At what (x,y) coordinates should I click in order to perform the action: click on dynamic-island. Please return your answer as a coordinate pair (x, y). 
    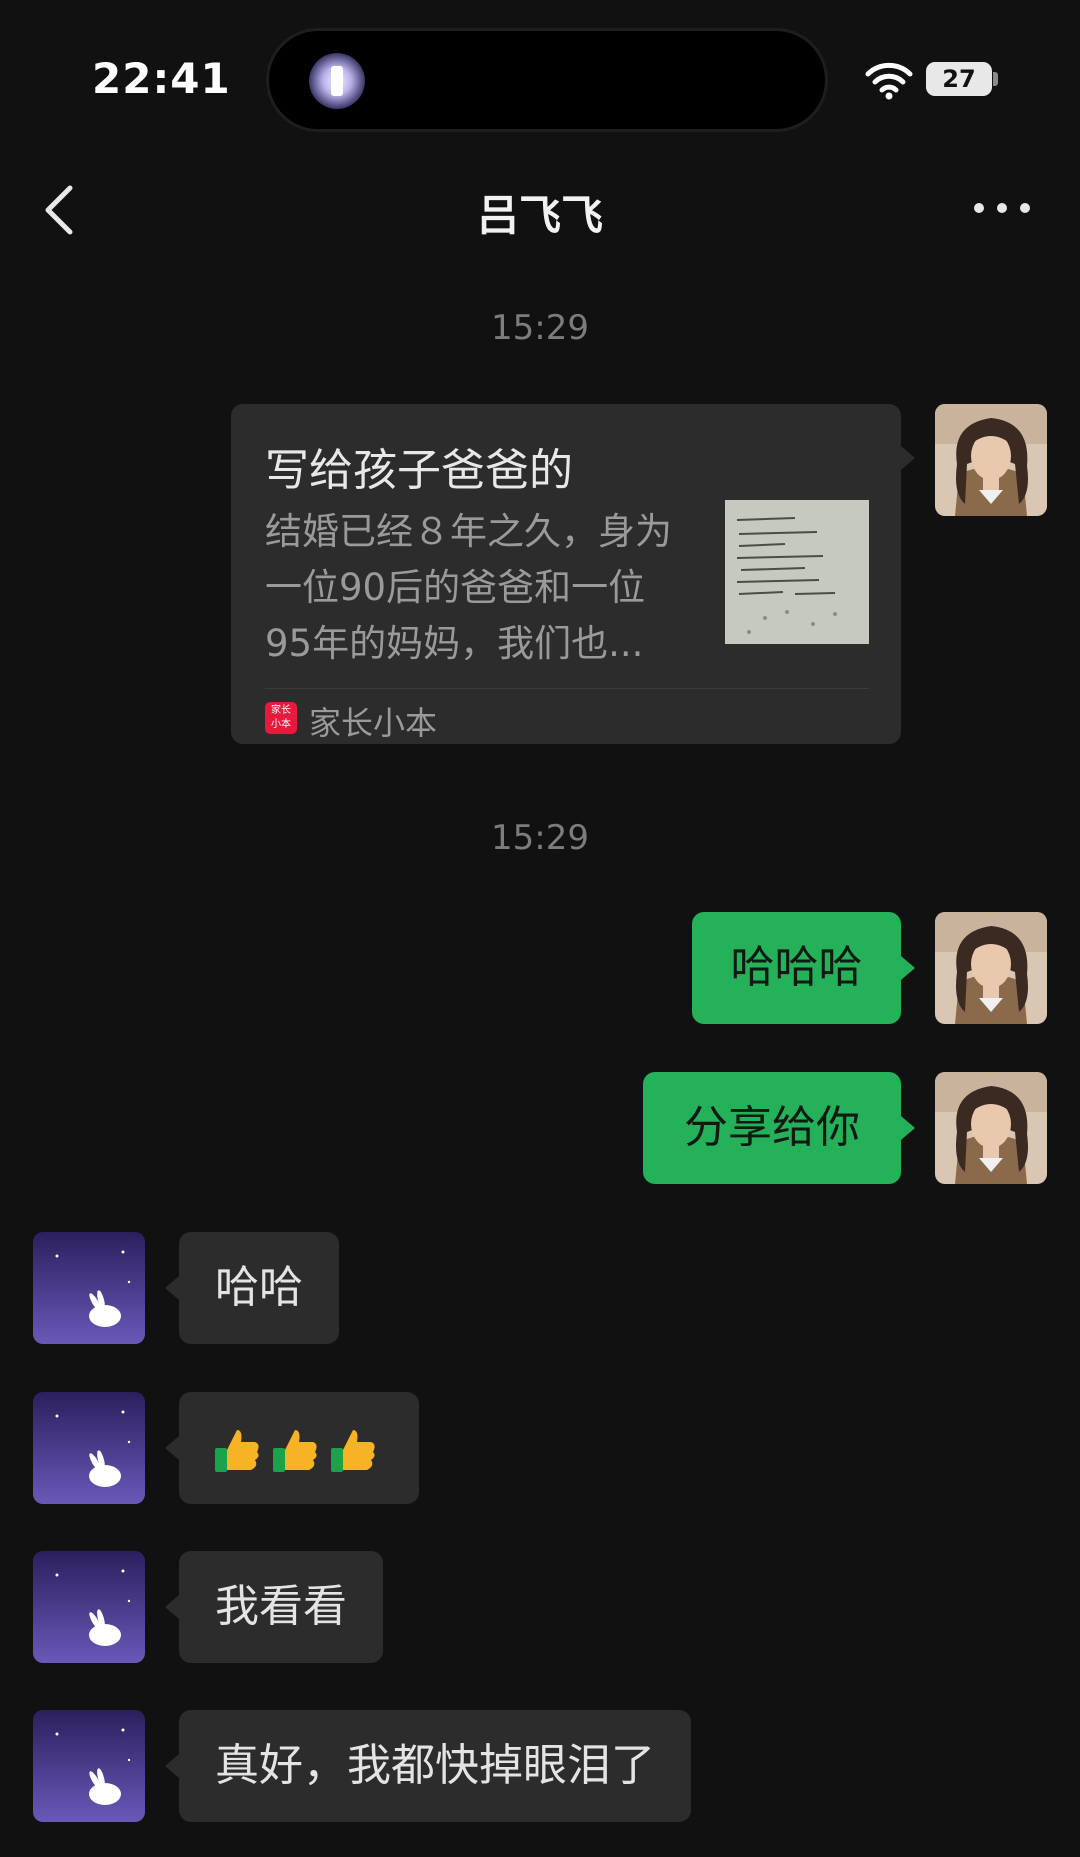
    Looking at the image, I should click on (547, 80).